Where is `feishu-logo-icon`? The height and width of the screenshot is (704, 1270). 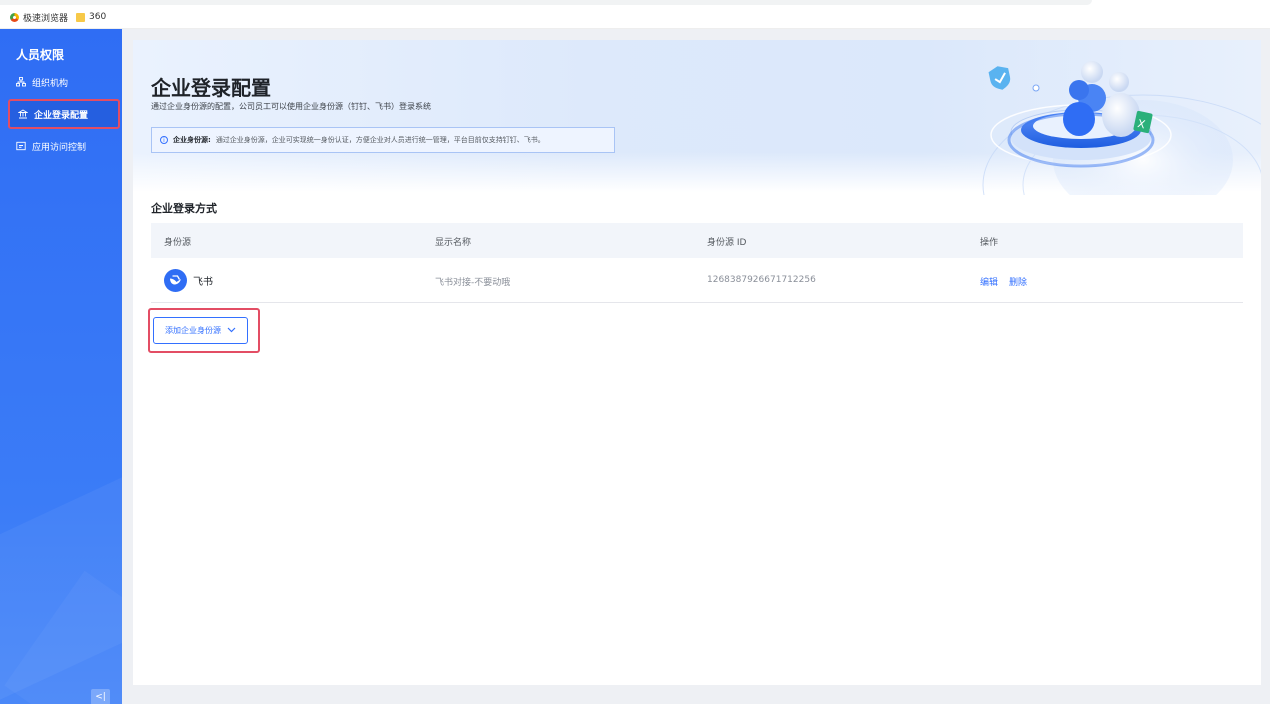 feishu-logo-icon is located at coordinates (175, 280).